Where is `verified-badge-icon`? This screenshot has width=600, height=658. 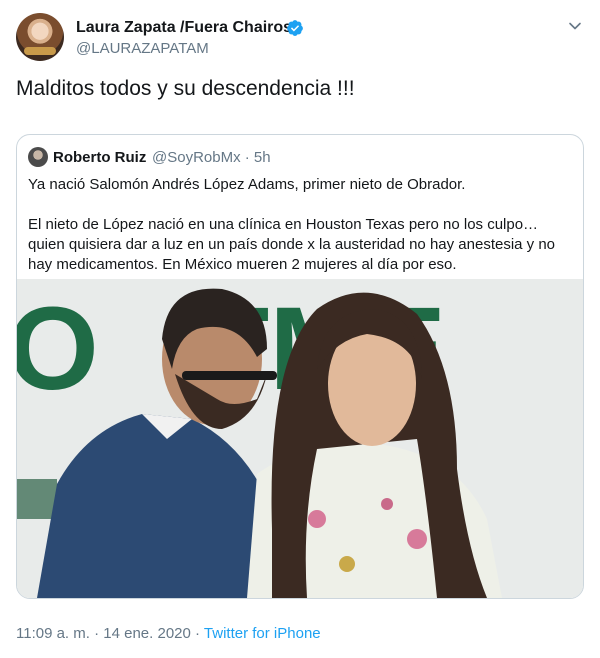
verified-badge-icon is located at coordinates (295, 28).